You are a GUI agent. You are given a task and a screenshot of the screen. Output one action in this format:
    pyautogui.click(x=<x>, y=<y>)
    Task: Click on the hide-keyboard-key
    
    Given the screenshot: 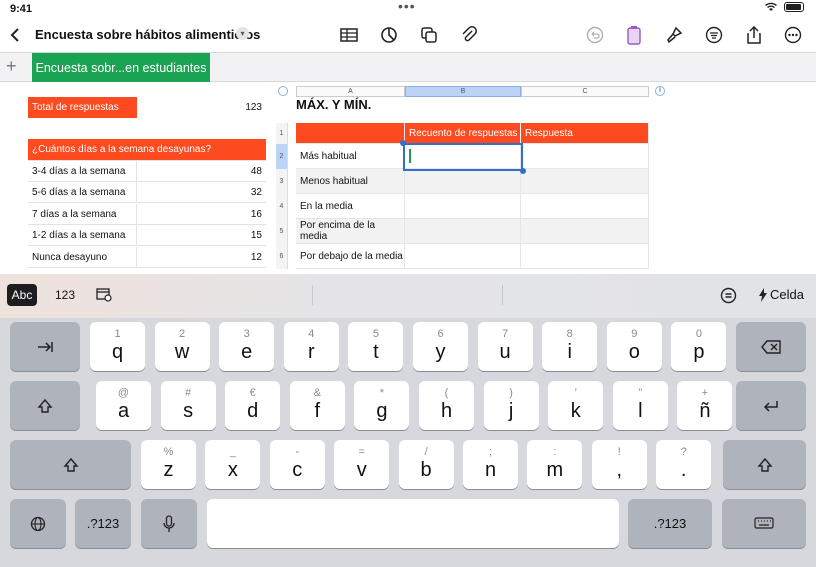 What is the action you would take?
    pyautogui.click(x=764, y=523)
    